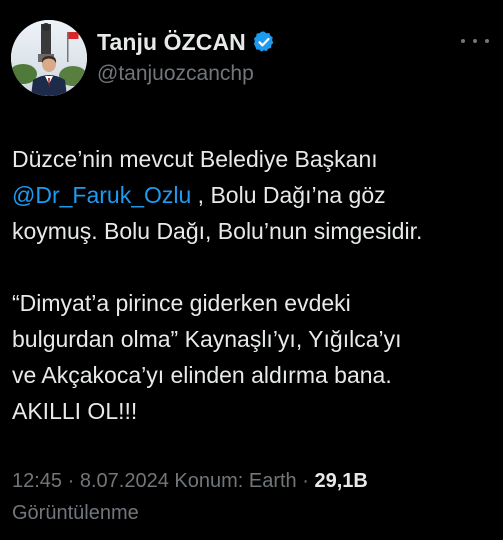 The image size is (503, 540). I want to click on meta-row: 12:45 · 8.07.2024 Konum: Earth · 29,1B, so click(254, 481).